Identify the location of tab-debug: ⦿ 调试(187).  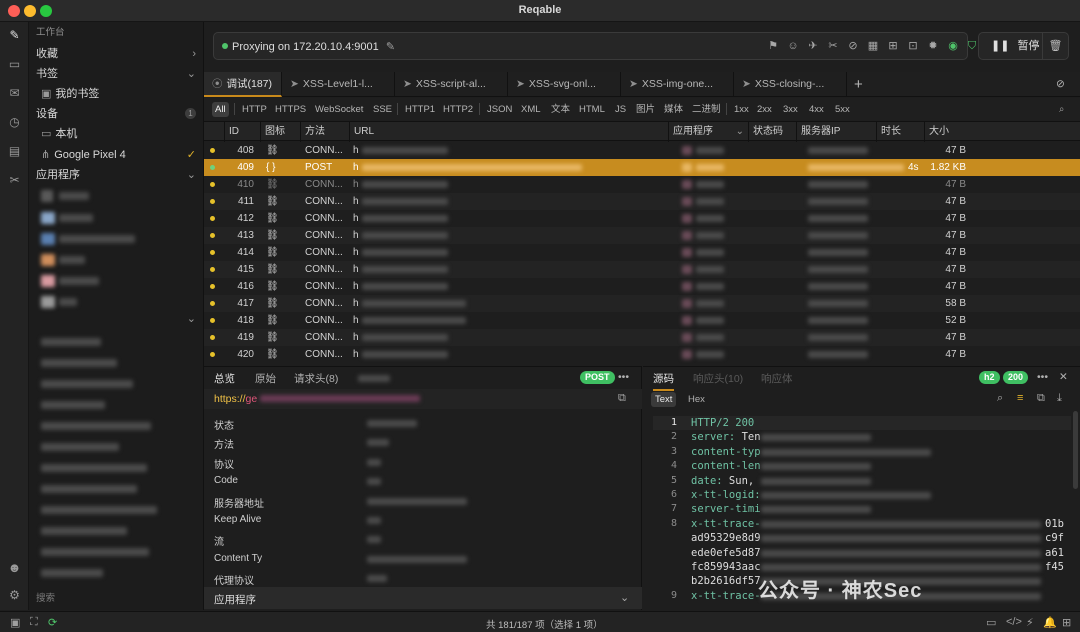
(243, 84).